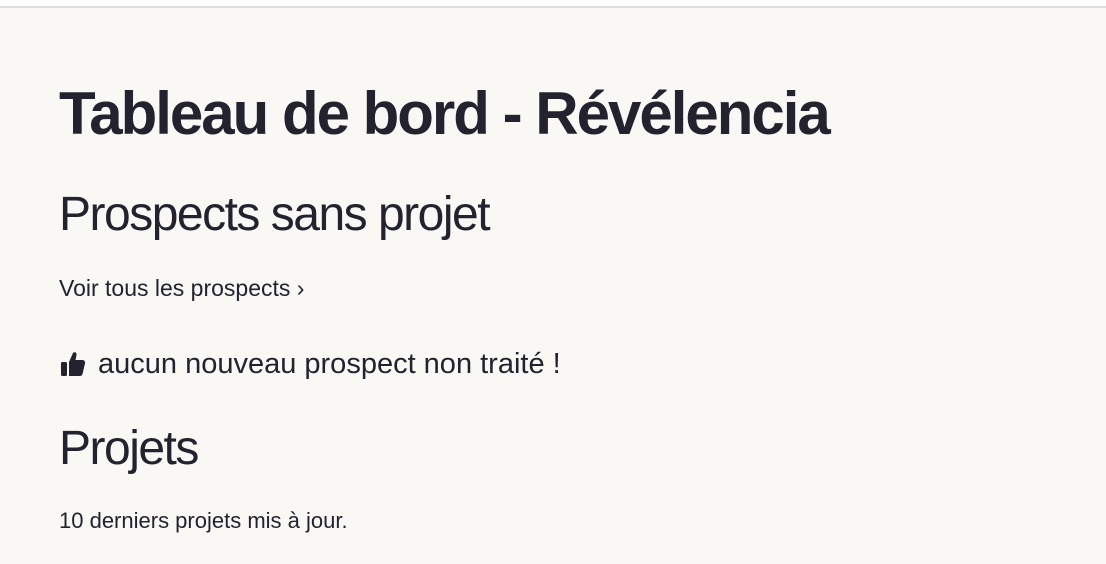 The width and height of the screenshot is (1106, 564). I want to click on top-divider, so click(553, 7).